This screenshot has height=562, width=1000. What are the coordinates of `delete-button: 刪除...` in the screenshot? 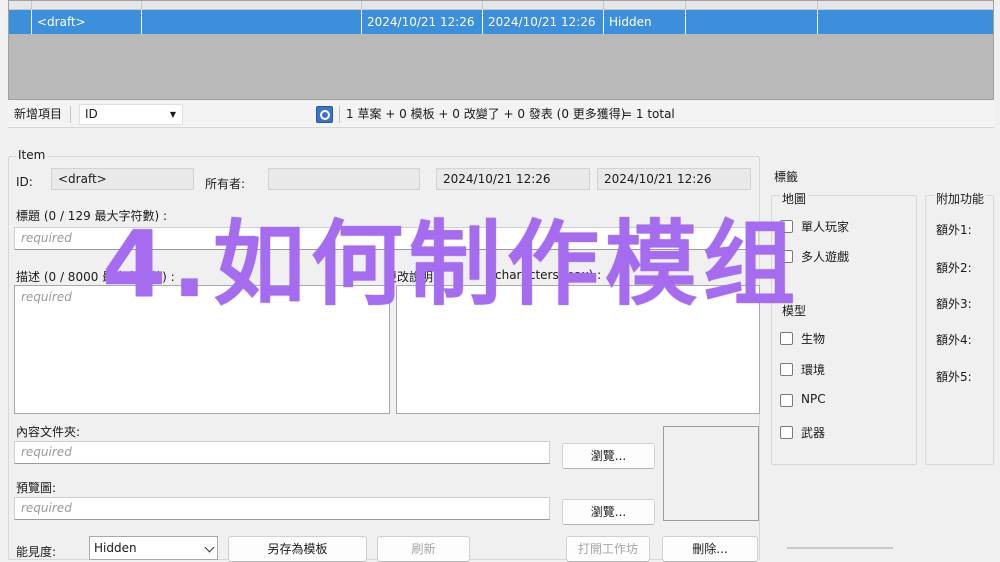 It's located at (710, 549).